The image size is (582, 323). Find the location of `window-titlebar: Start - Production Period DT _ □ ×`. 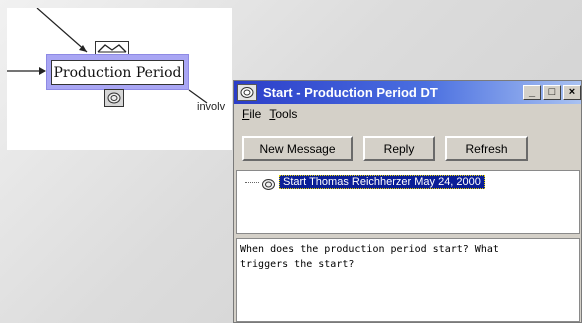

window-titlebar: Start - Production Period DT _ □ × is located at coordinates (407, 92).